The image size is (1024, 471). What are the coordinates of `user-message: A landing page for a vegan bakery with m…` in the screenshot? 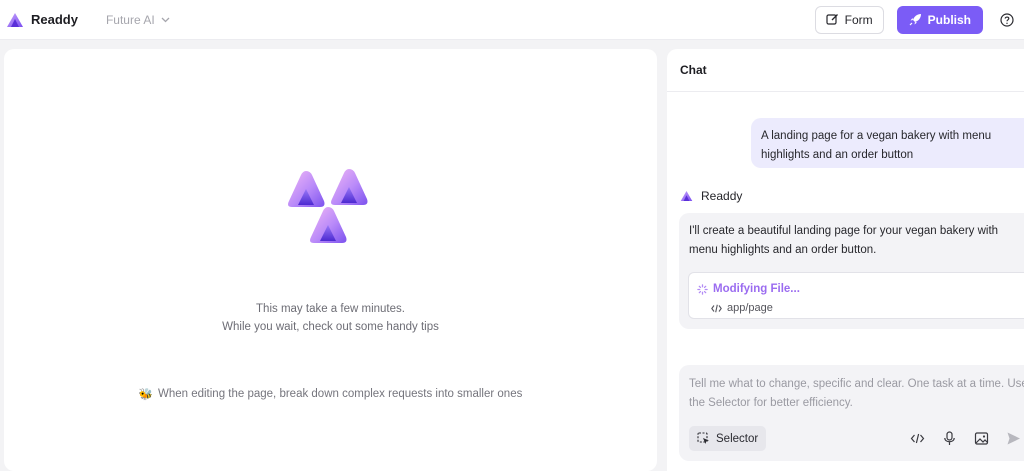 It's located at (887, 143).